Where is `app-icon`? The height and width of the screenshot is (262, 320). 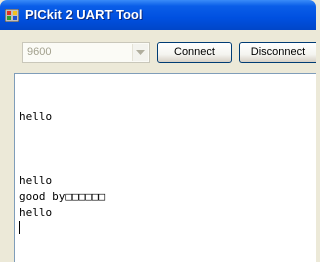
app-icon is located at coordinates (12, 15).